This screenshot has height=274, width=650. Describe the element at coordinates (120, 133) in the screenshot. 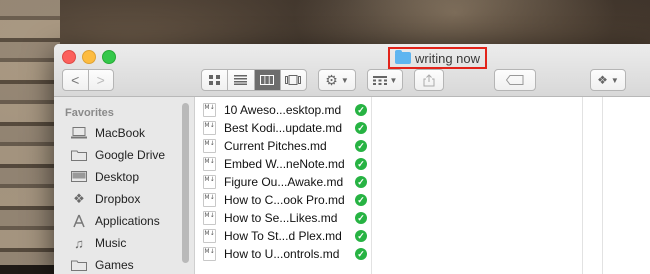

I see `sidebar-item-label: MacBook` at that location.